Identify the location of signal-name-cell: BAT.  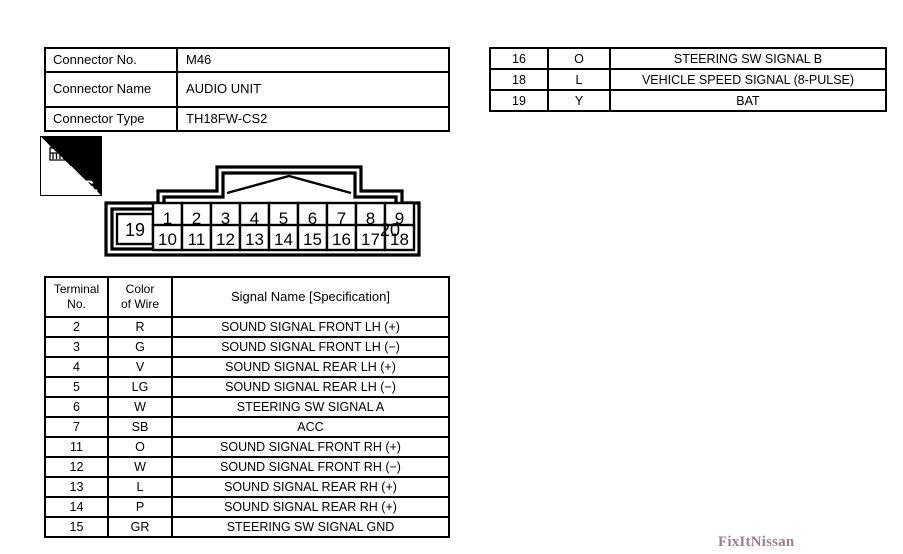
(748, 100).